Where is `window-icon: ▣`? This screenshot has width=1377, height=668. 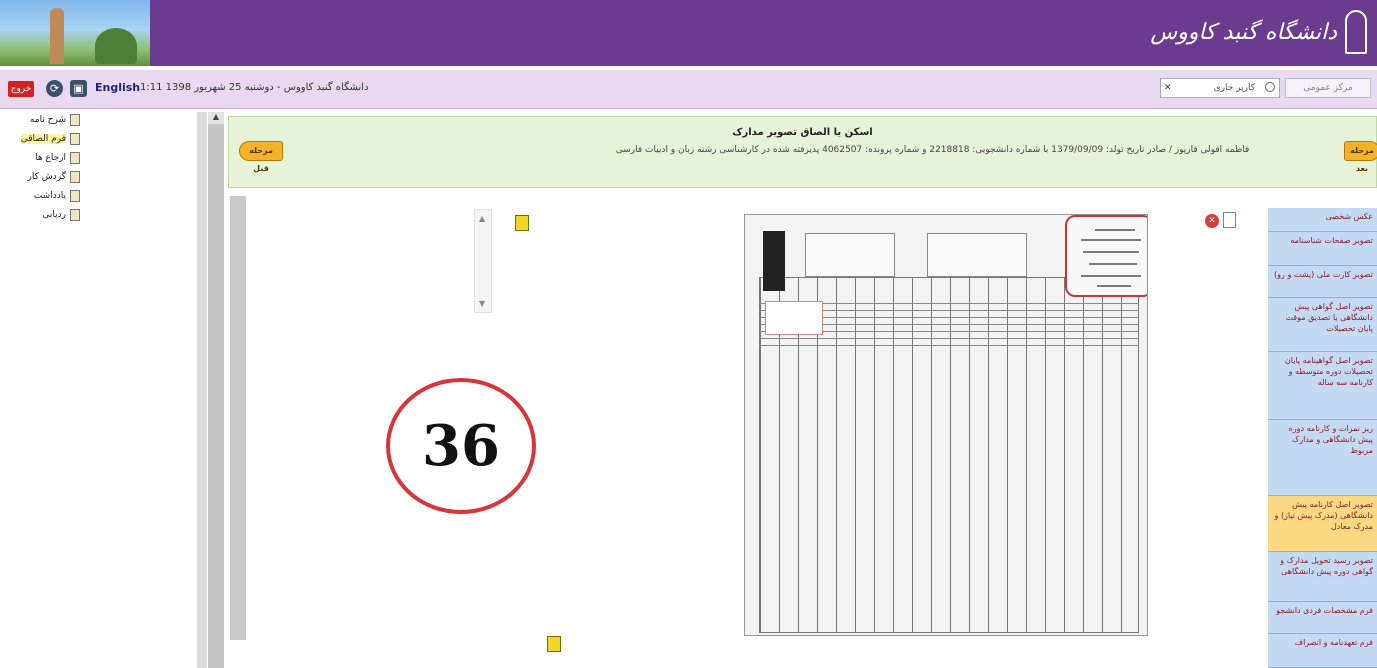 window-icon: ▣ is located at coordinates (78, 88).